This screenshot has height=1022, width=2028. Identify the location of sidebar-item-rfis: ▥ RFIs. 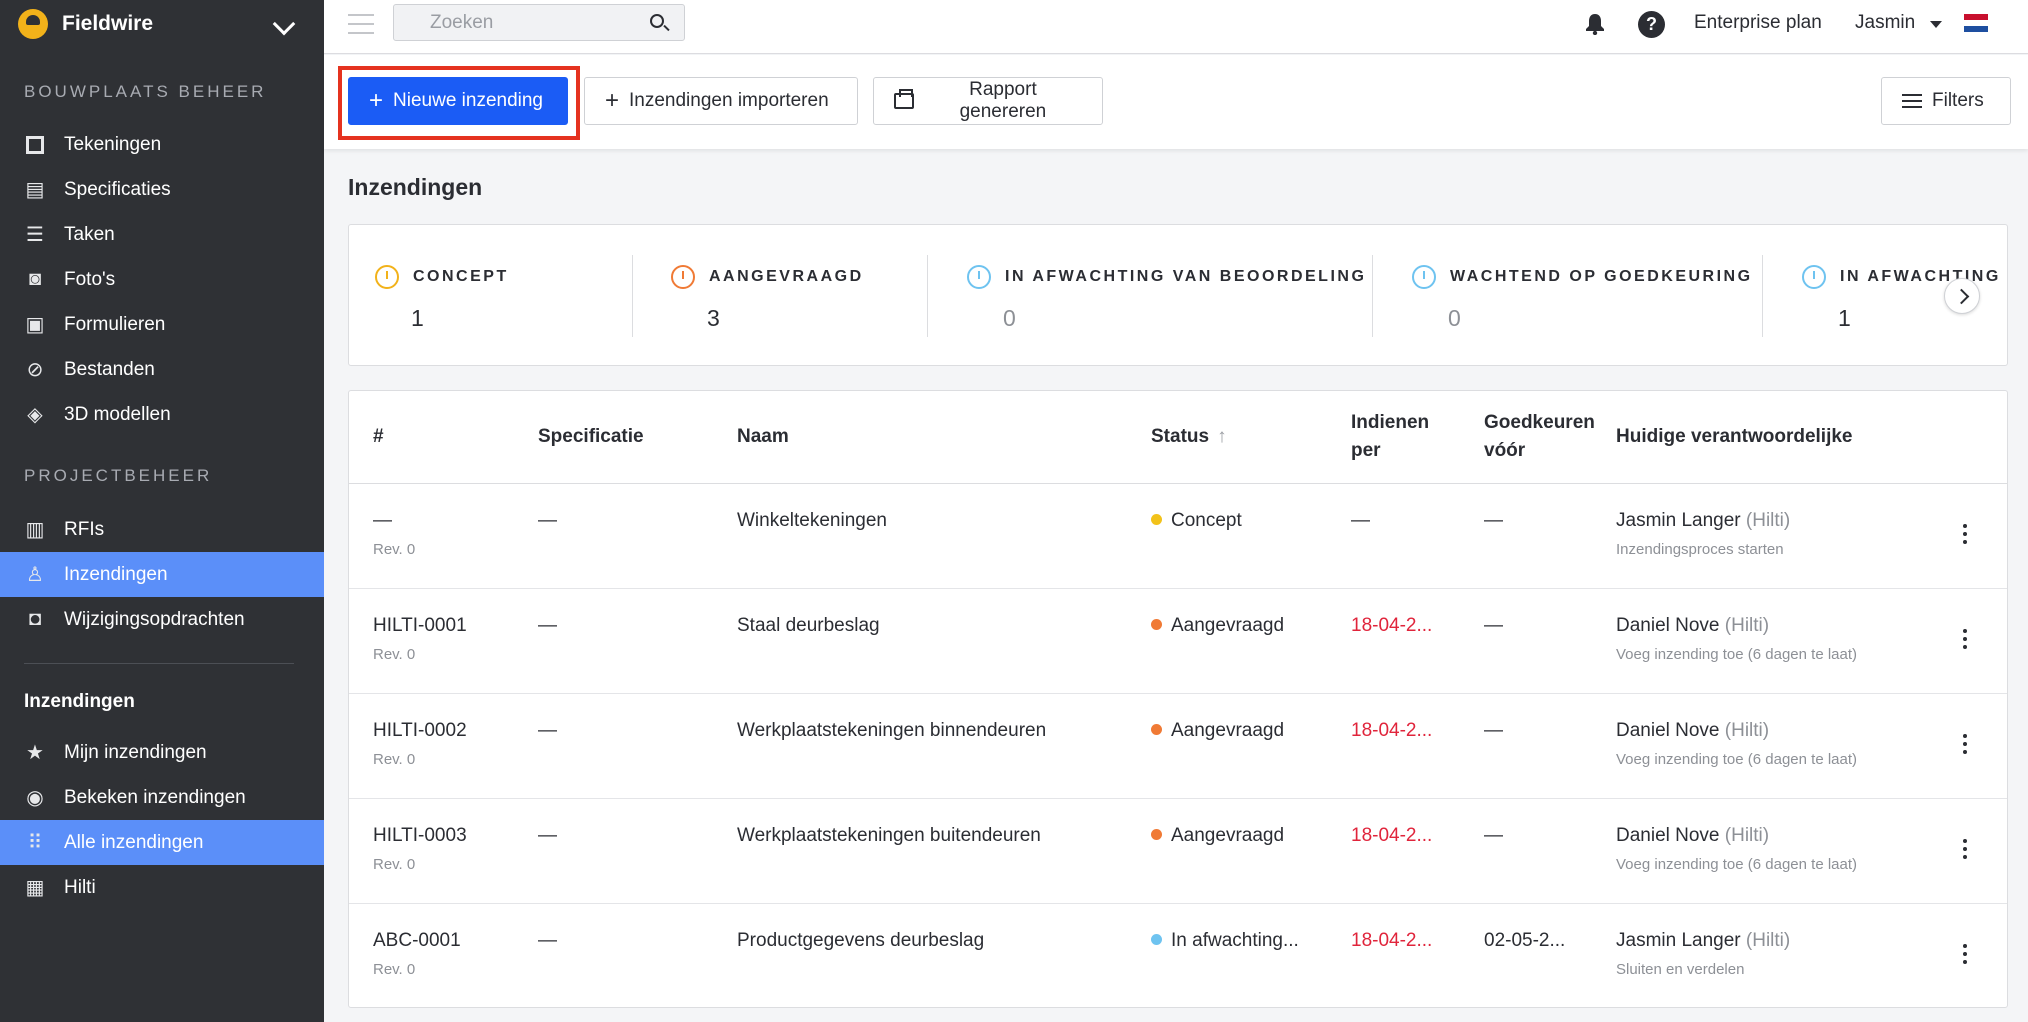
(162, 529).